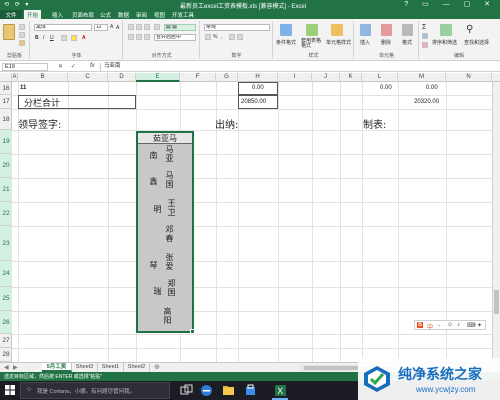 The width and height of the screenshot is (500, 400). I want to click on cancel-confirm-icons: ✕ ✓, so click(68, 66).